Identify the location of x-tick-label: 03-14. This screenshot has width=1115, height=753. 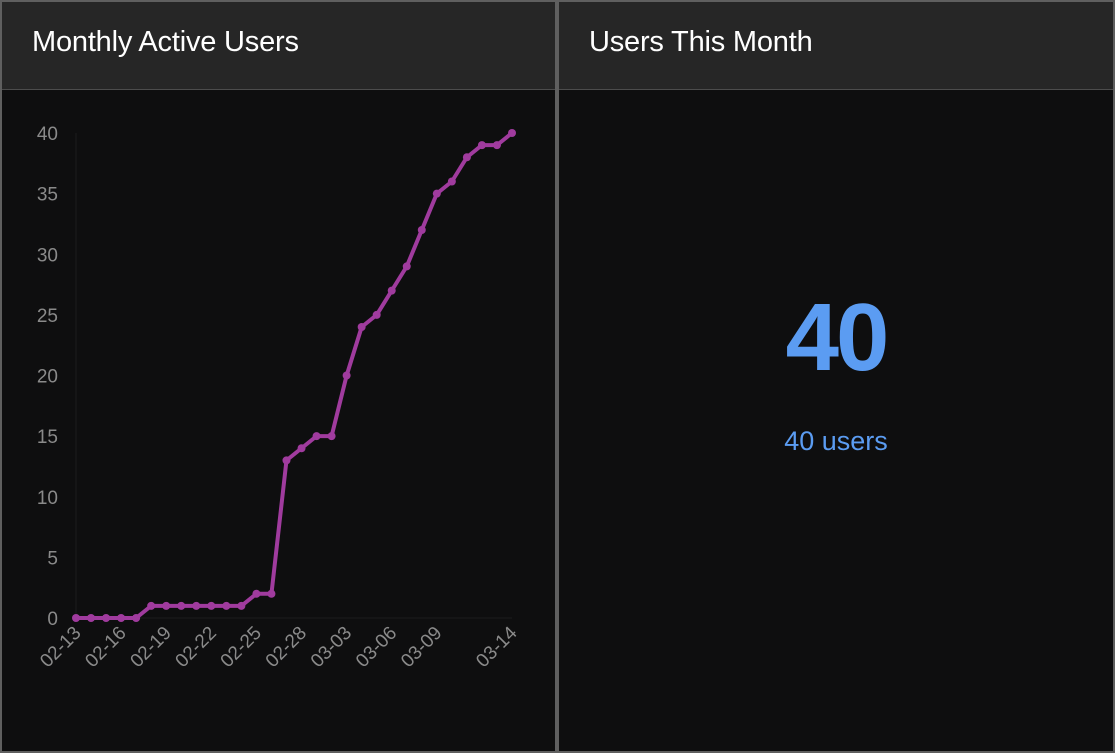
(497, 647).